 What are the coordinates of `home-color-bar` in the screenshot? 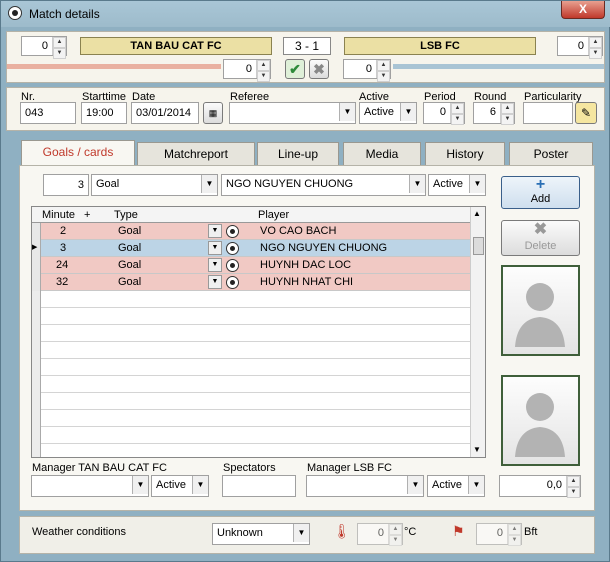 It's located at (114, 66).